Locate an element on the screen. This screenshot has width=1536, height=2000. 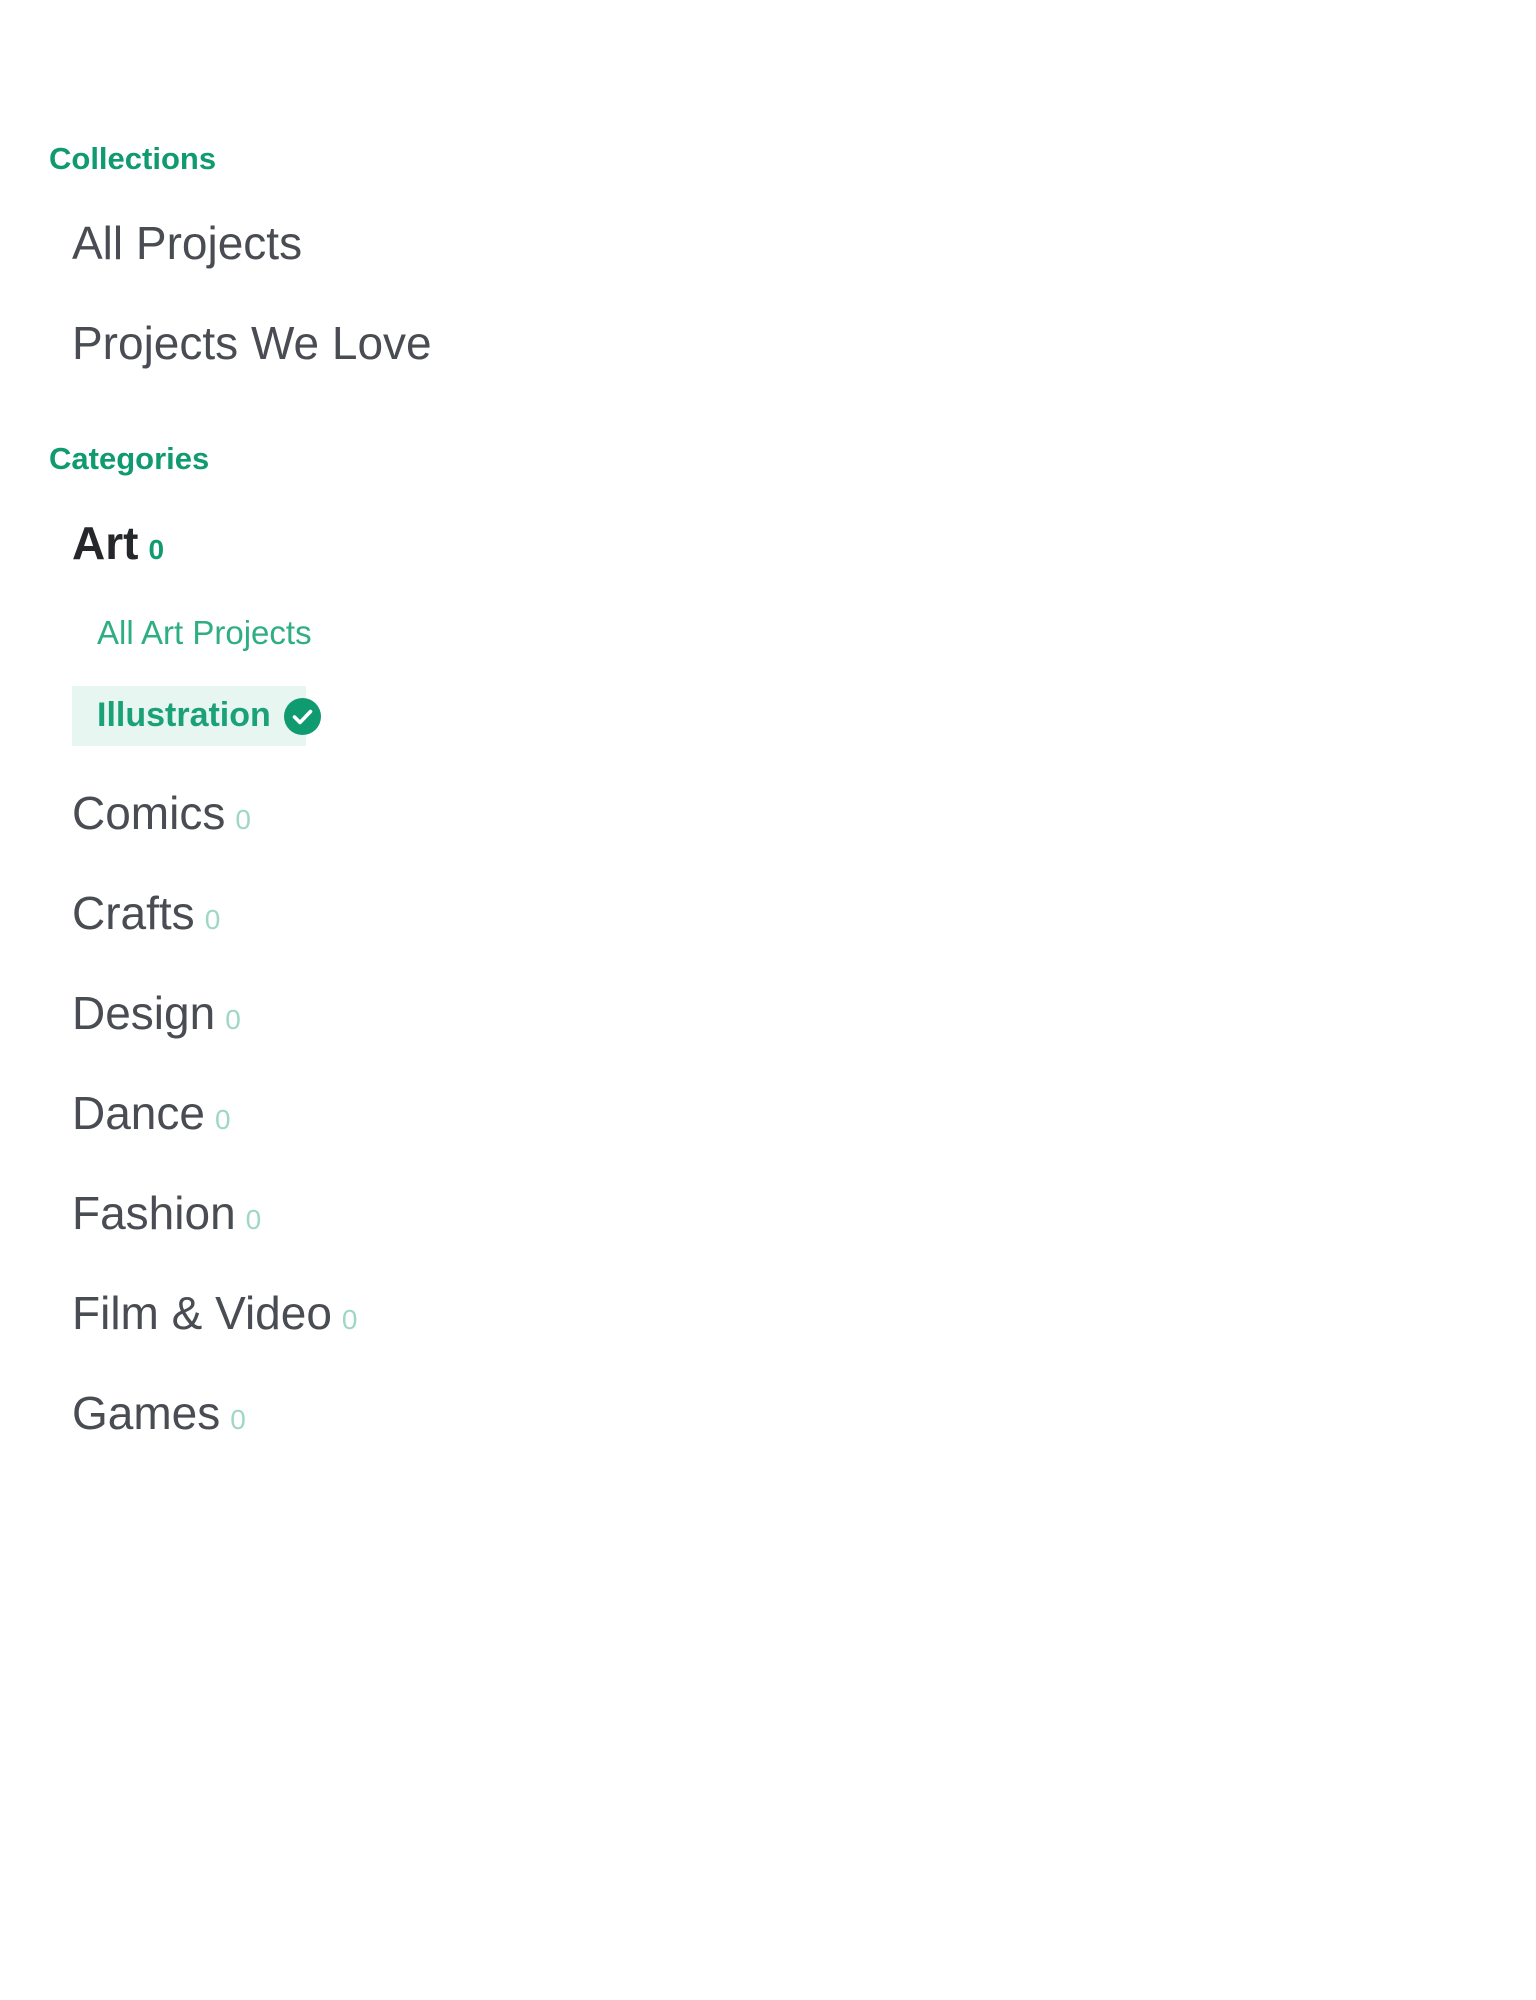
category-dance: Dance 0 is located at coordinates (151, 1113).